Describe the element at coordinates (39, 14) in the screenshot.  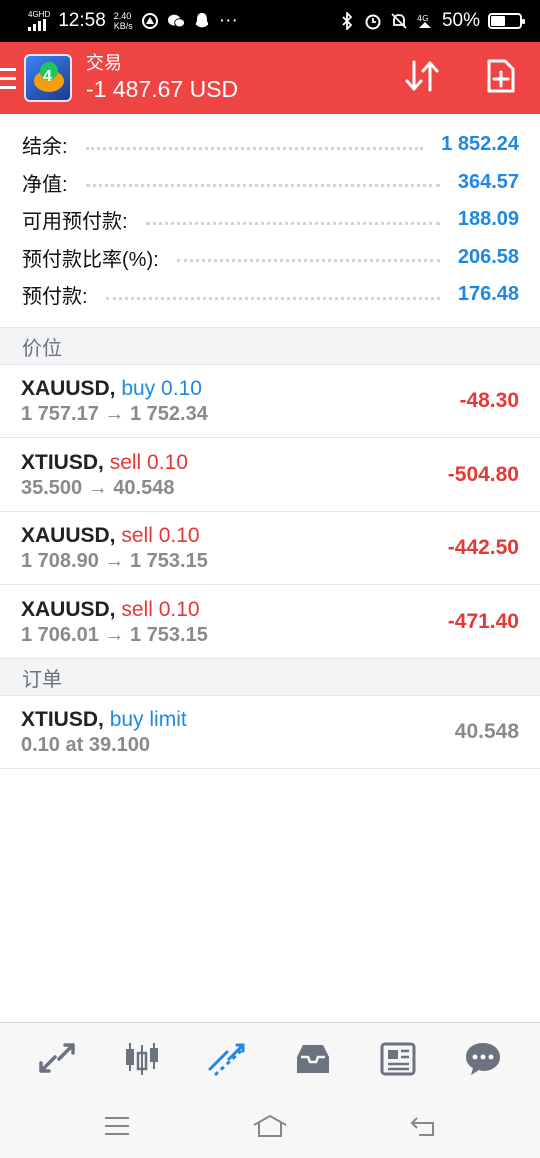
I see `network-type: 4GHD` at that location.